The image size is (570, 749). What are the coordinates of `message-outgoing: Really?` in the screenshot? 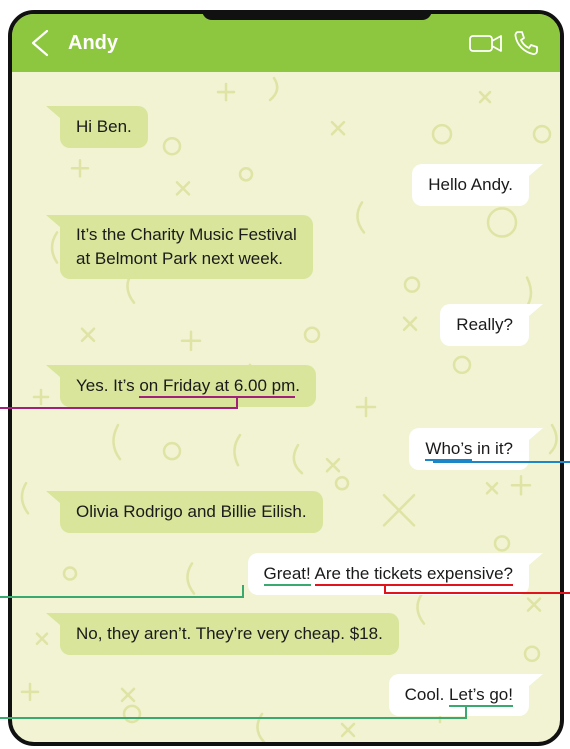 It's located at (491, 325).